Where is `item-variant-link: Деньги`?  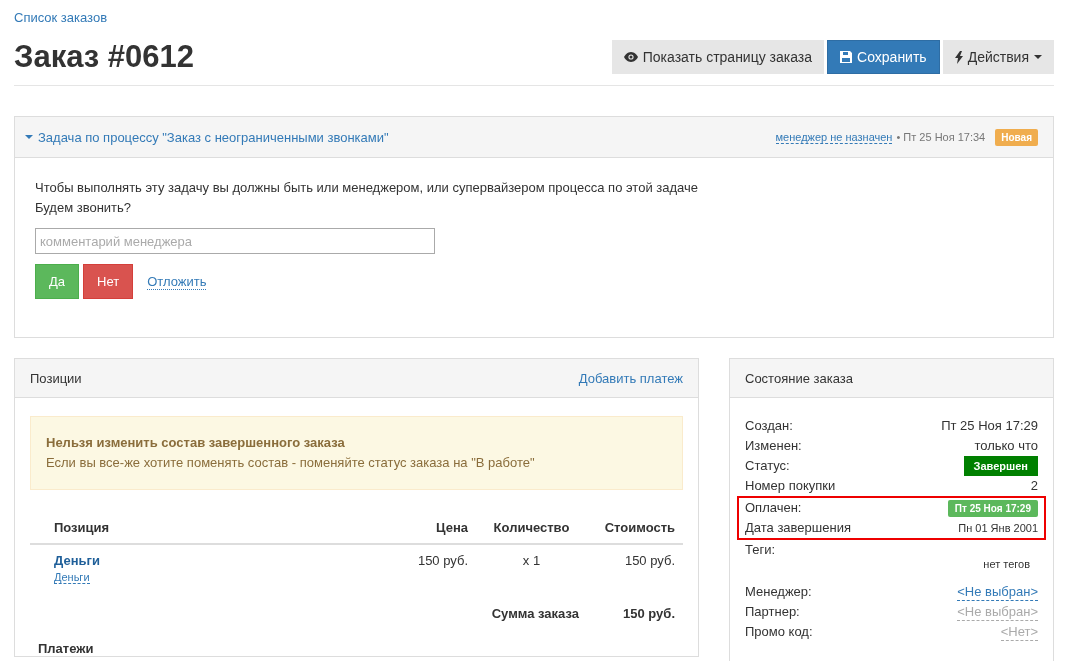 item-variant-link: Деньги is located at coordinates (72, 577).